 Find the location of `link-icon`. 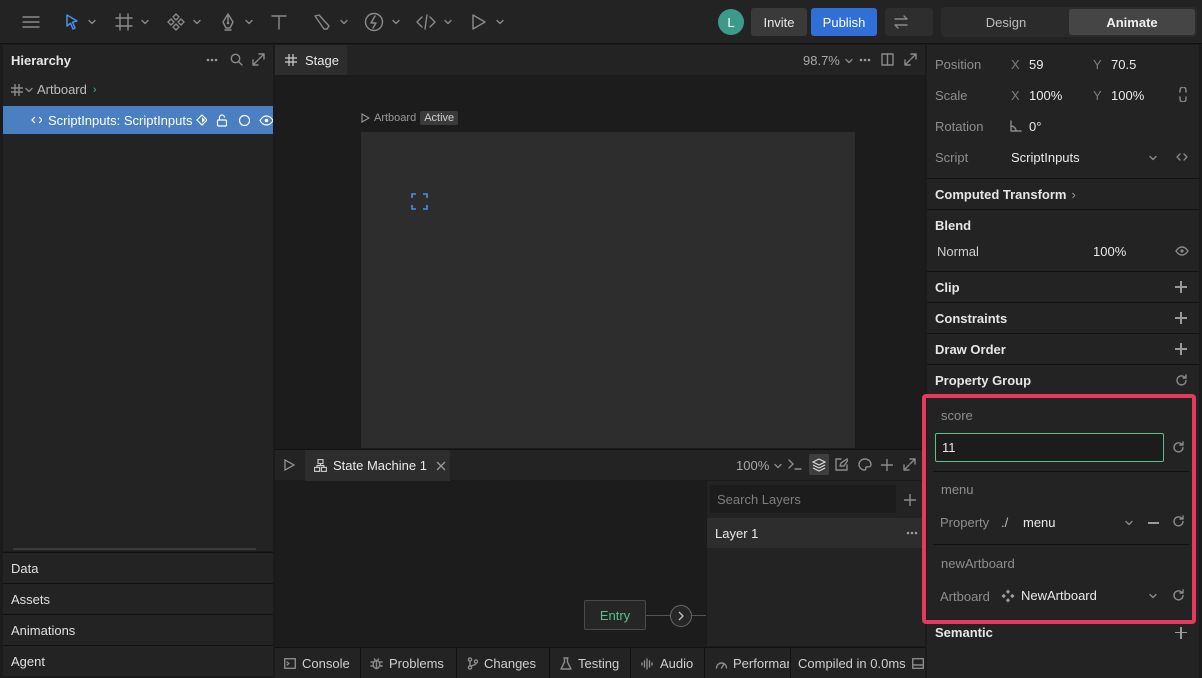

link-icon is located at coordinates (1183, 94).